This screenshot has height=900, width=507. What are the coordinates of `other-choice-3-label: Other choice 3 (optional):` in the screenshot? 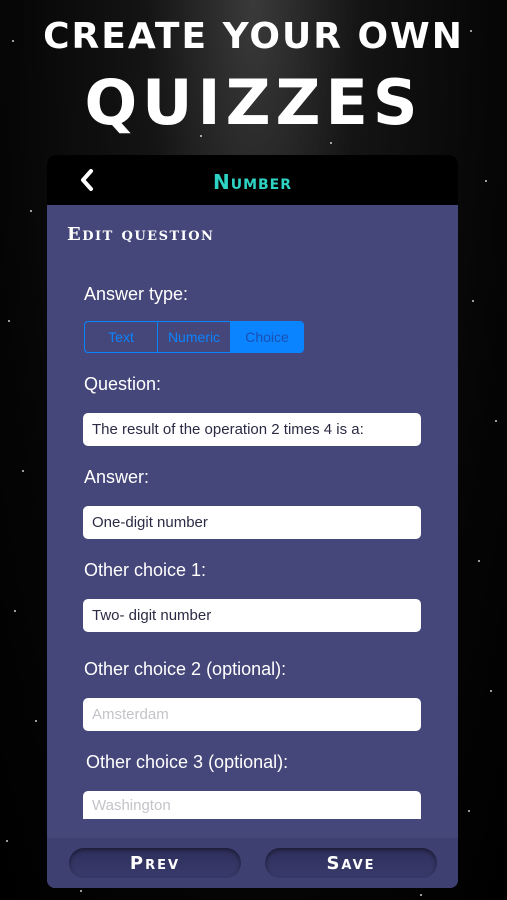 It's located at (187, 762).